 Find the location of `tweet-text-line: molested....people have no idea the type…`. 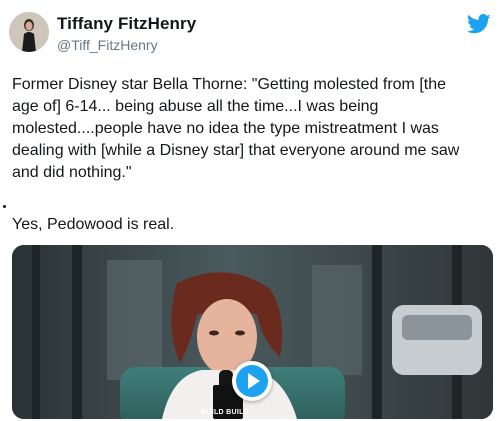

tweet-text-line: molested....people have no idea the type… is located at coordinates (225, 128).